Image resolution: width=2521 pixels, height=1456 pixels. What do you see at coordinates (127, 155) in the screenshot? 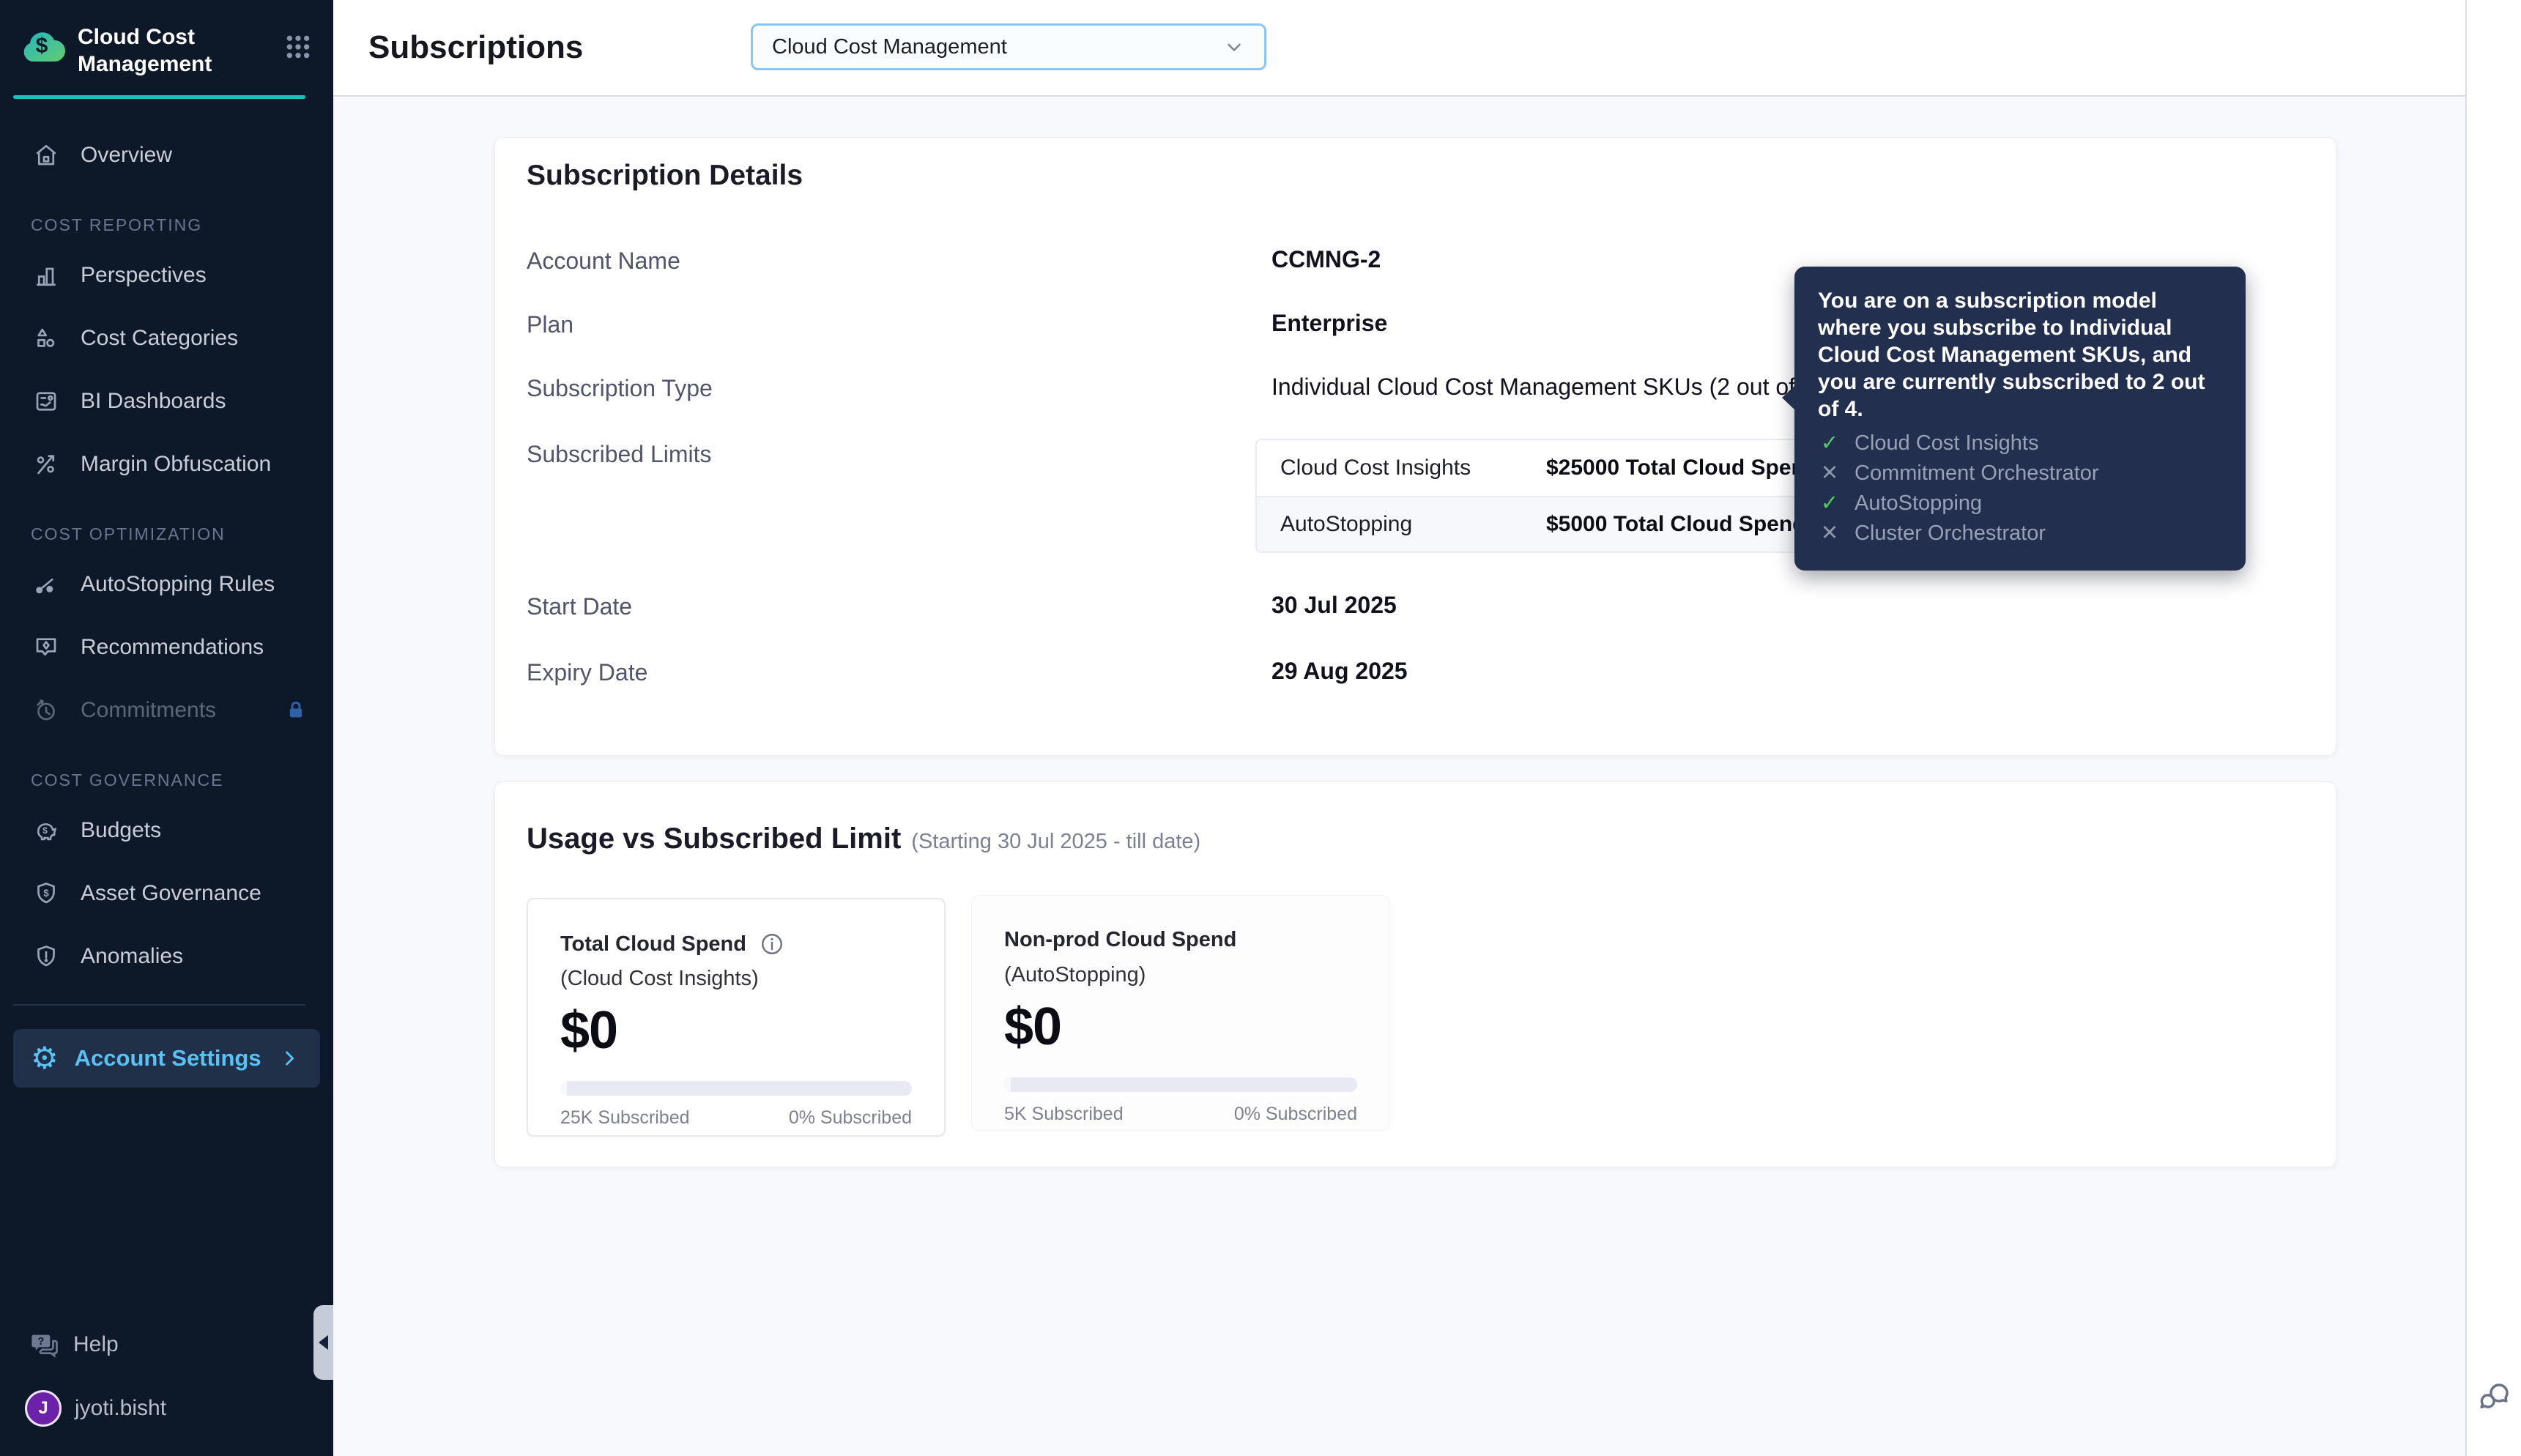
I see `sidebar-item-label: Overview` at bounding box center [127, 155].